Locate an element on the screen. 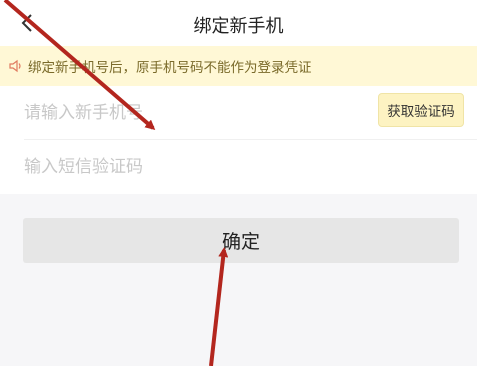 The height and width of the screenshot is (366, 477). phone-input is located at coordinates (189, 113).